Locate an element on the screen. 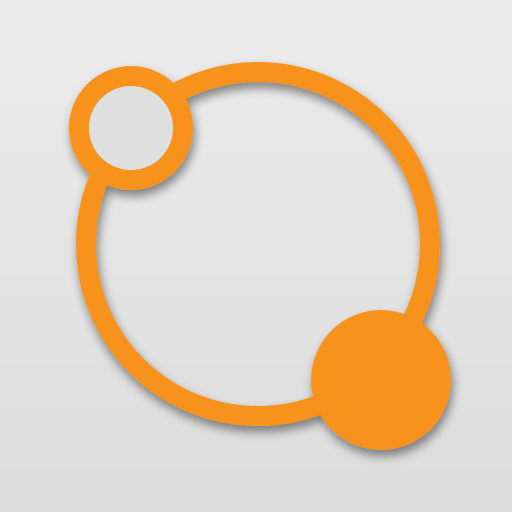  small-ring is located at coordinates (131, 128).